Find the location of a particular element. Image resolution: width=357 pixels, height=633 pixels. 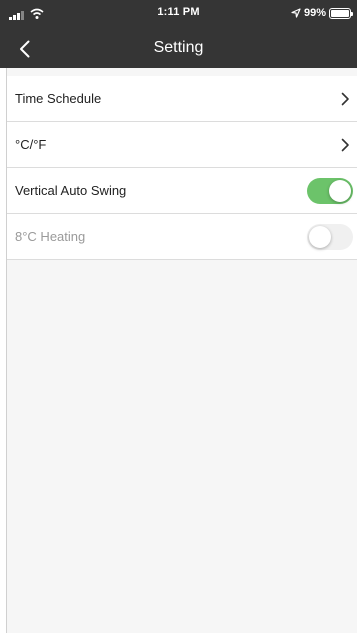

vertical-auto-swing-toggle is located at coordinates (330, 191).